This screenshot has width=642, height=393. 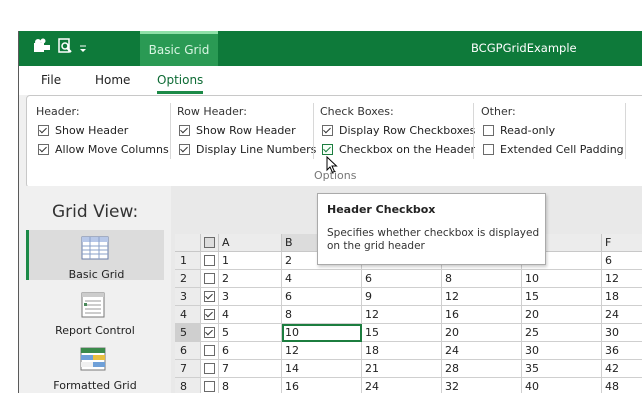 What do you see at coordinates (562, 369) in the screenshot?
I see `grid-cell: 35` at bounding box center [562, 369].